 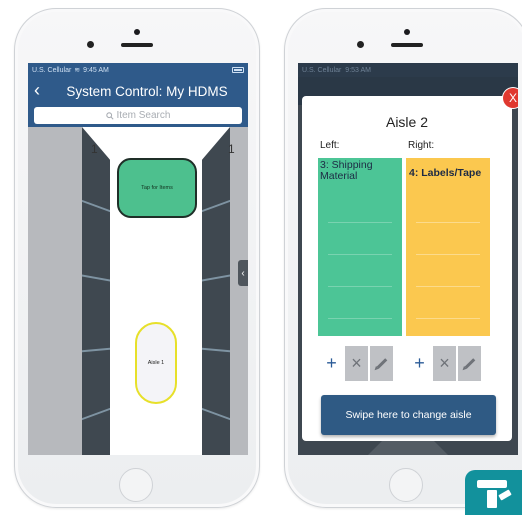 What do you see at coordinates (421, 145) in the screenshot?
I see `right-label: Right:` at bounding box center [421, 145].